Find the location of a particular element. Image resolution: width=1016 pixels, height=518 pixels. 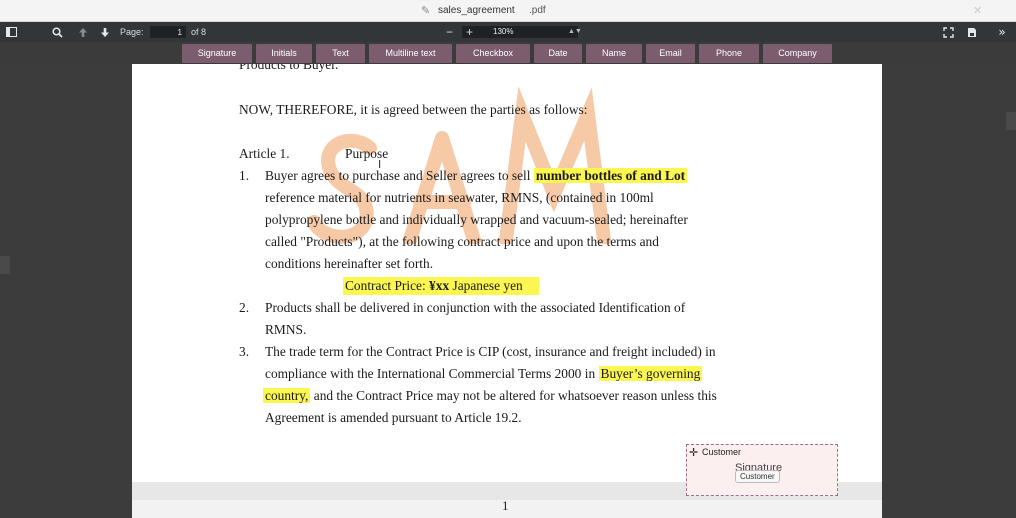

document-filename: sales_agreement is located at coordinates (476, 10).